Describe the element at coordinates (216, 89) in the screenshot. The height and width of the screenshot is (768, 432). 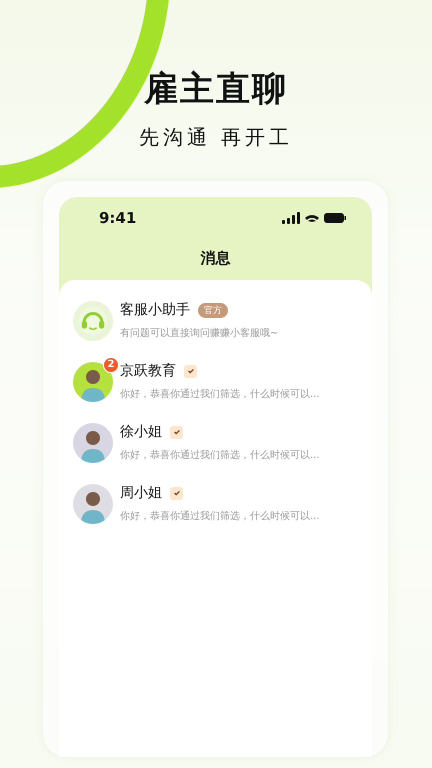
I see `headline: 雇主直聊` at that location.